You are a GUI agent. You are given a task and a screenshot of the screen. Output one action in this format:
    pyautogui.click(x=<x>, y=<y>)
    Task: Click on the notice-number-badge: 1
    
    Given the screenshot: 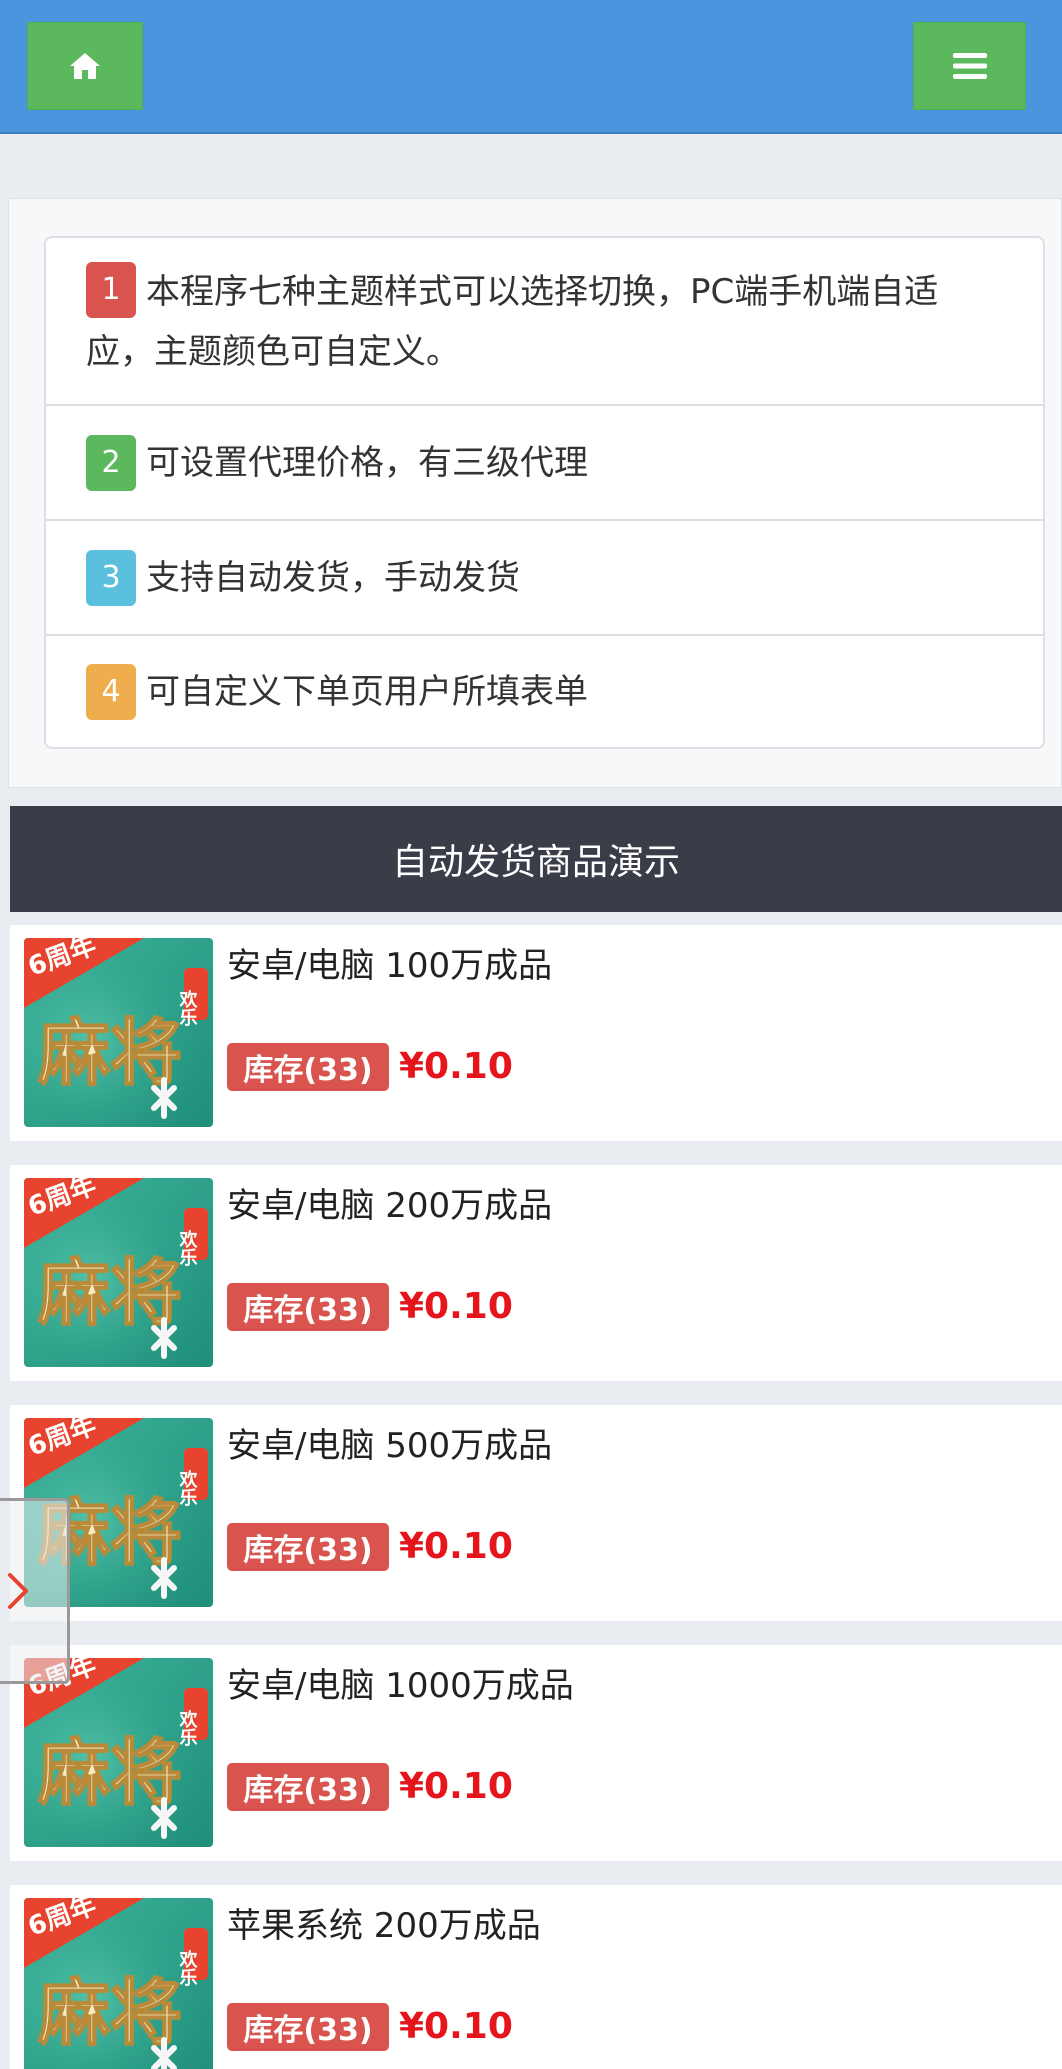 What is the action you would take?
    pyautogui.click(x=111, y=289)
    